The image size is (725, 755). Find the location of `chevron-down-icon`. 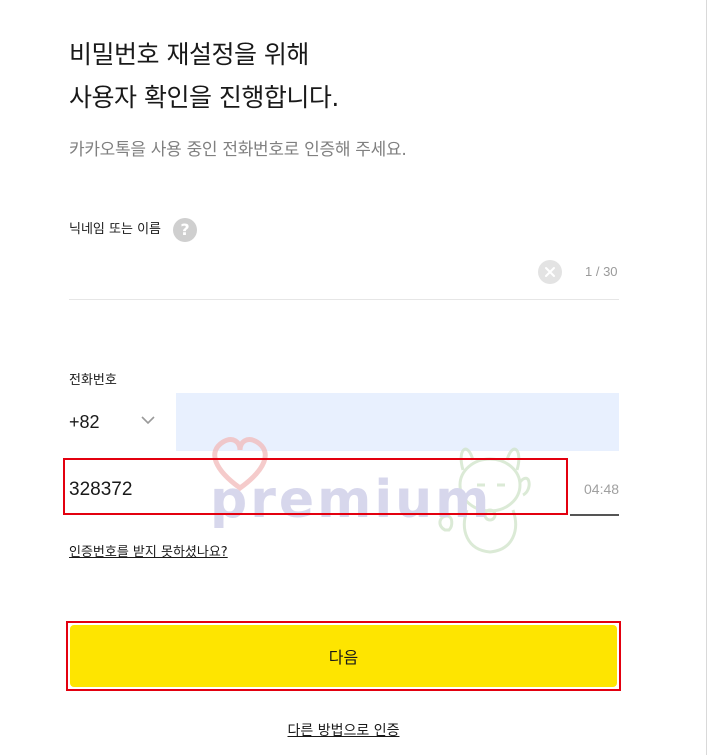

chevron-down-icon is located at coordinates (148, 420).